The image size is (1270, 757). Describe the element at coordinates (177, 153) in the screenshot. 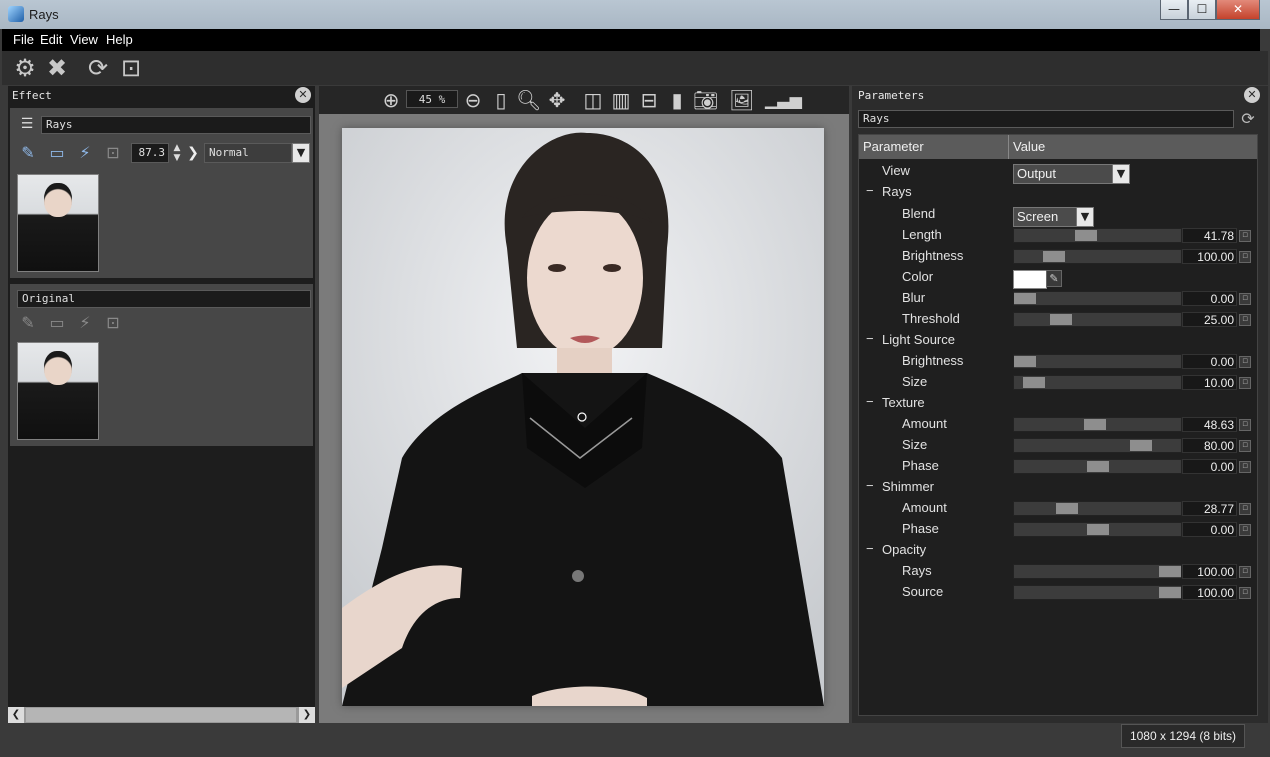

I see `opacity-spinner: ▲ ▼` at that location.